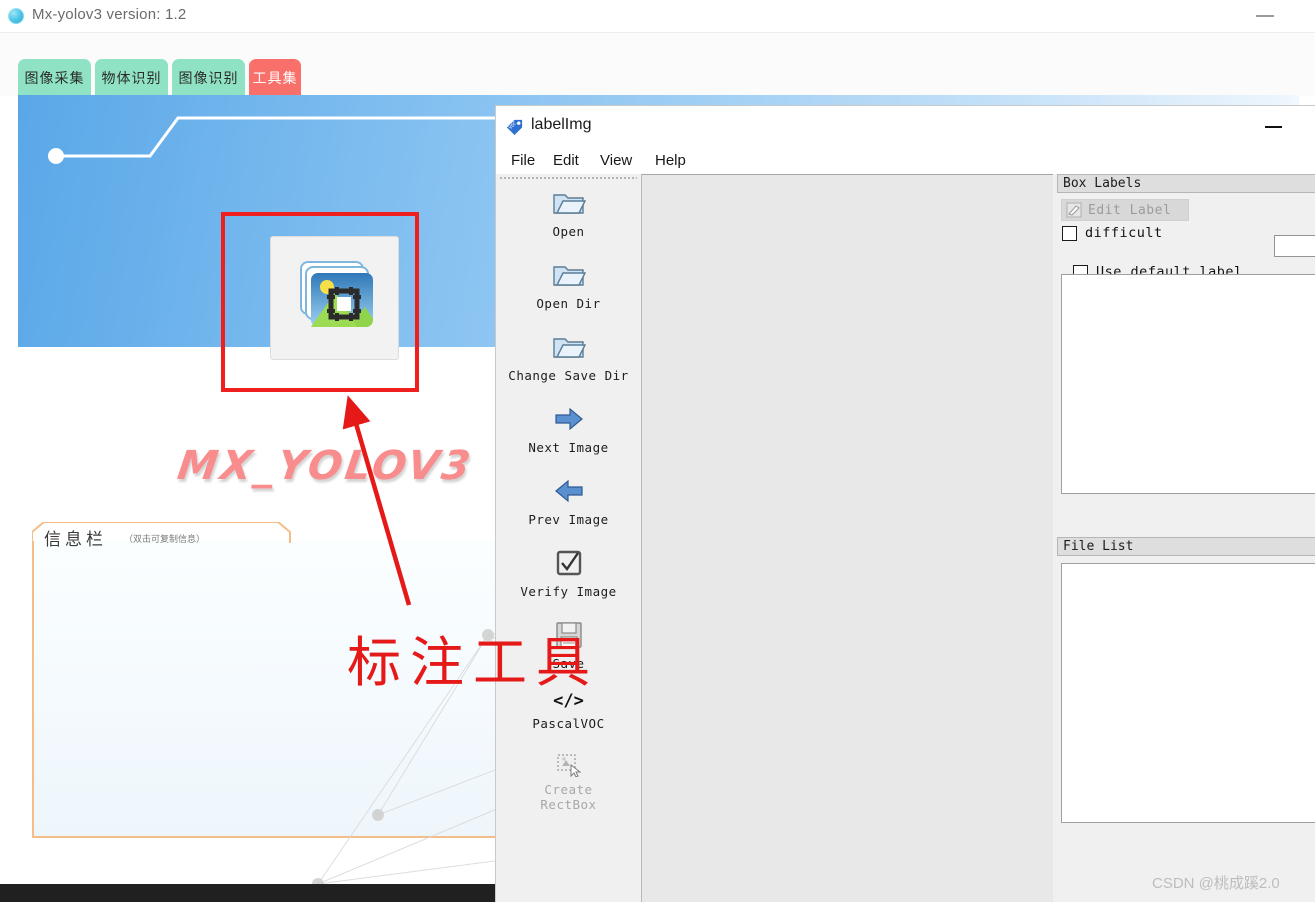 The width and height of the screenshot is (1315, 902). I want to click on mx-wordmark: MX_YOLOV3, so click(325, 466).